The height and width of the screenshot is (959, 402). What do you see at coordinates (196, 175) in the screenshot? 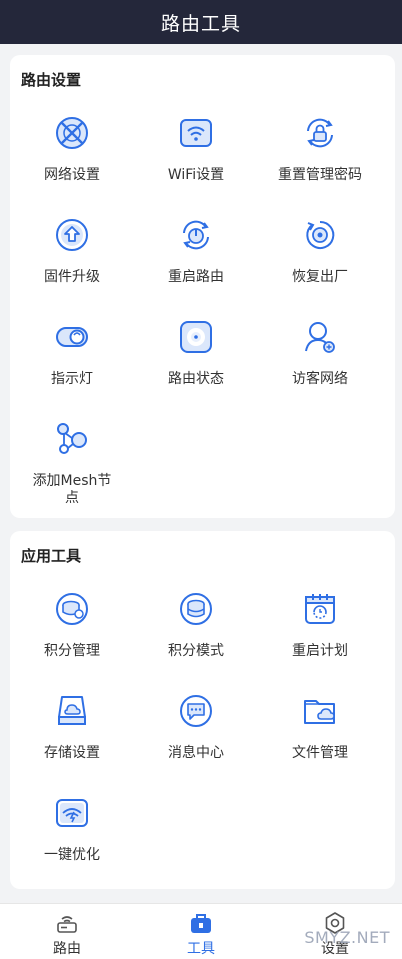
I see `wifi-settings-label: WiFi设置` at bounding box center [196, 175].